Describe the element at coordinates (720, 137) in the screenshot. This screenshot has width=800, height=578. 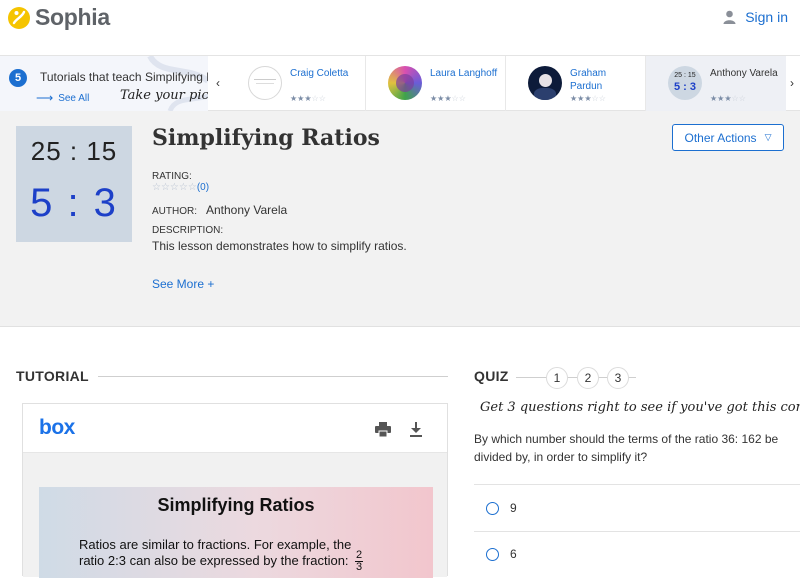
I see `other-actions-label: Other Actions` at that location.